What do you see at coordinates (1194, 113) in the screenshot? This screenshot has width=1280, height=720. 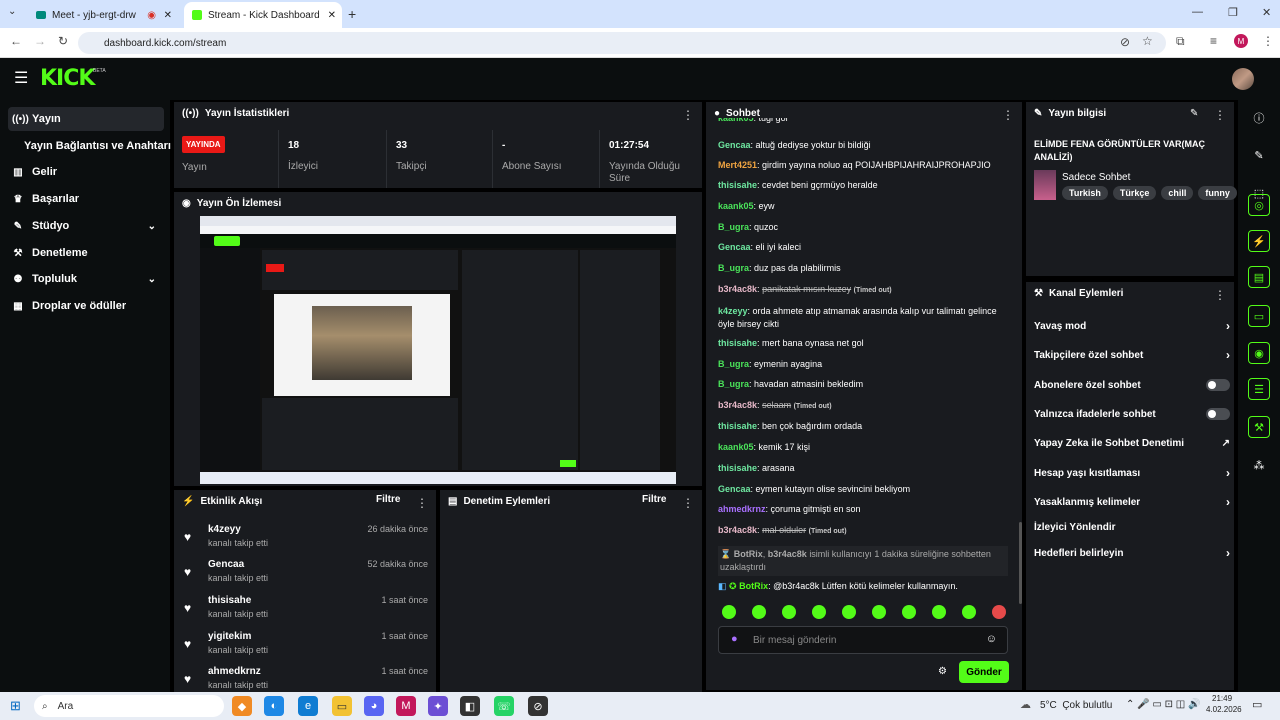 I see `edit-icon: ✎` at bounding box center [1194, 113].